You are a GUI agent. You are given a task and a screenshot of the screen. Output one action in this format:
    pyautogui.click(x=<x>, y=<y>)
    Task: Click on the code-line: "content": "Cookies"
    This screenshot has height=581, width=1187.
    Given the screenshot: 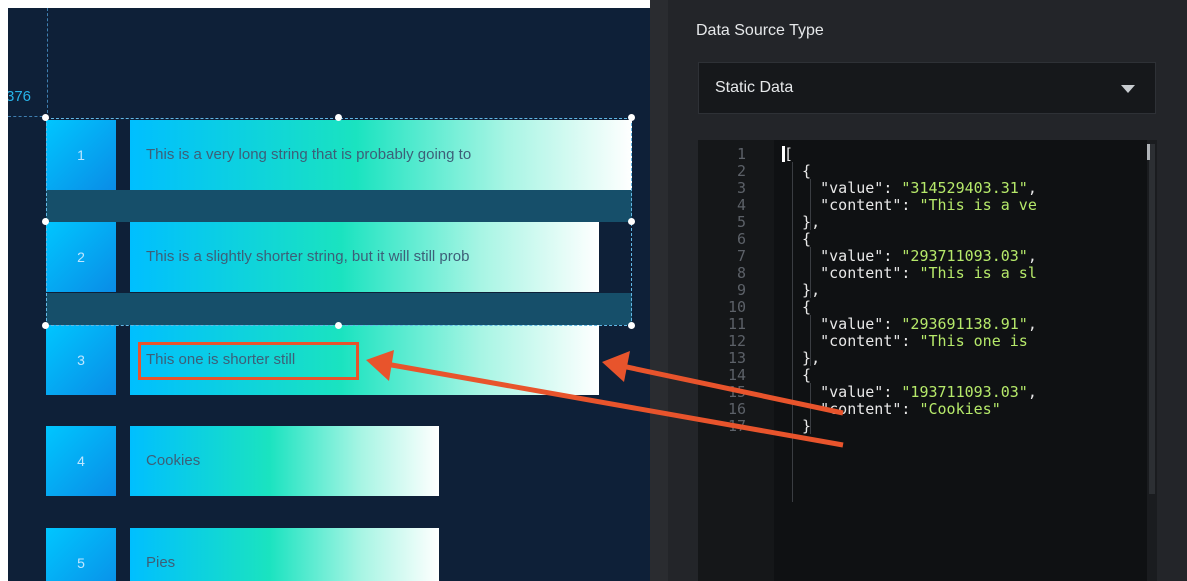 What is the action you would take?
    pyautogui.click(x=892, y=409)
    